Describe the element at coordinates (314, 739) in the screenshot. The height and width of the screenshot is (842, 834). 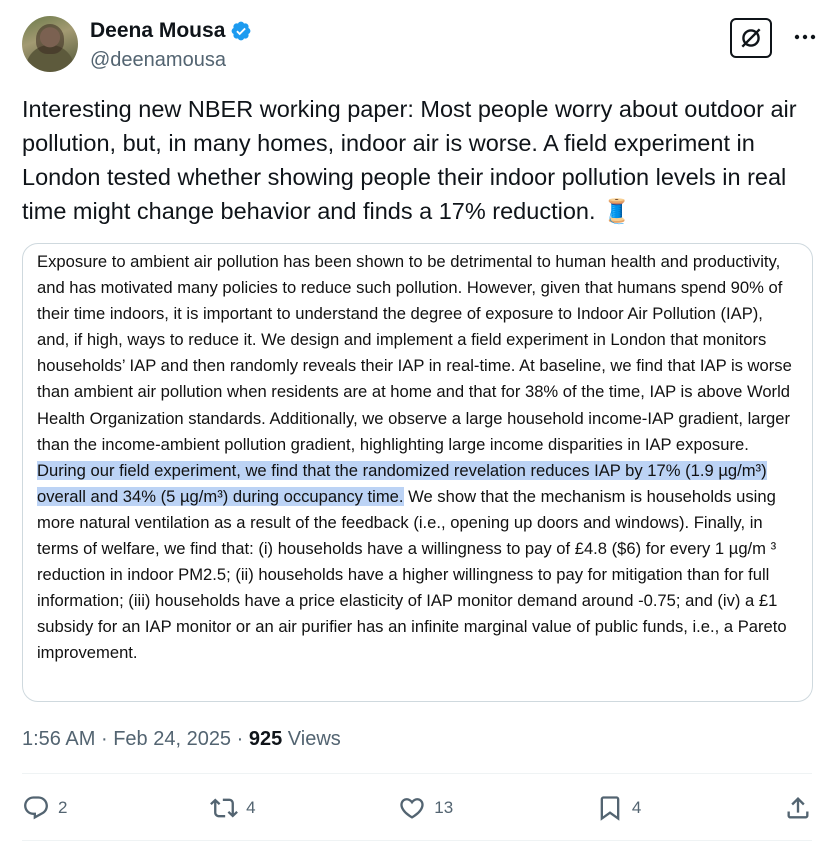
I see `views-label: Views` at that location.